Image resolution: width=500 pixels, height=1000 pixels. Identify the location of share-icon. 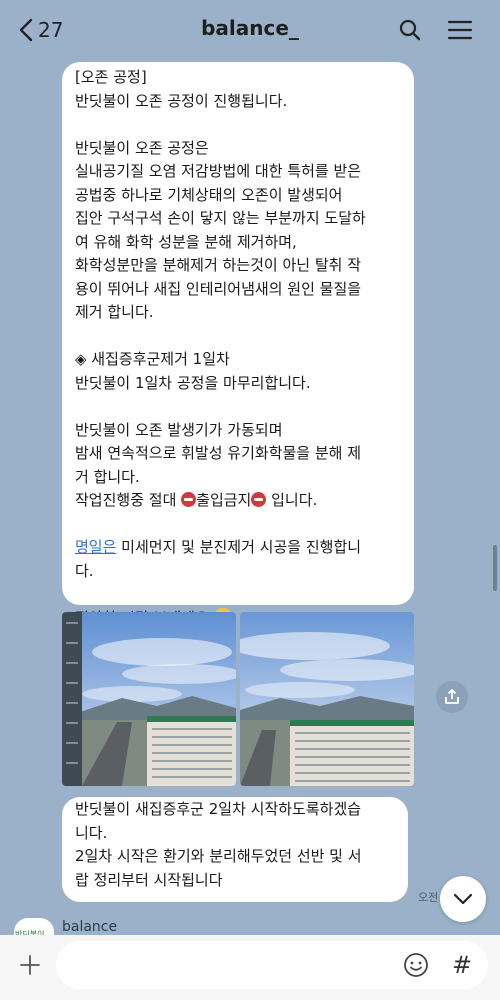
(452, 696).